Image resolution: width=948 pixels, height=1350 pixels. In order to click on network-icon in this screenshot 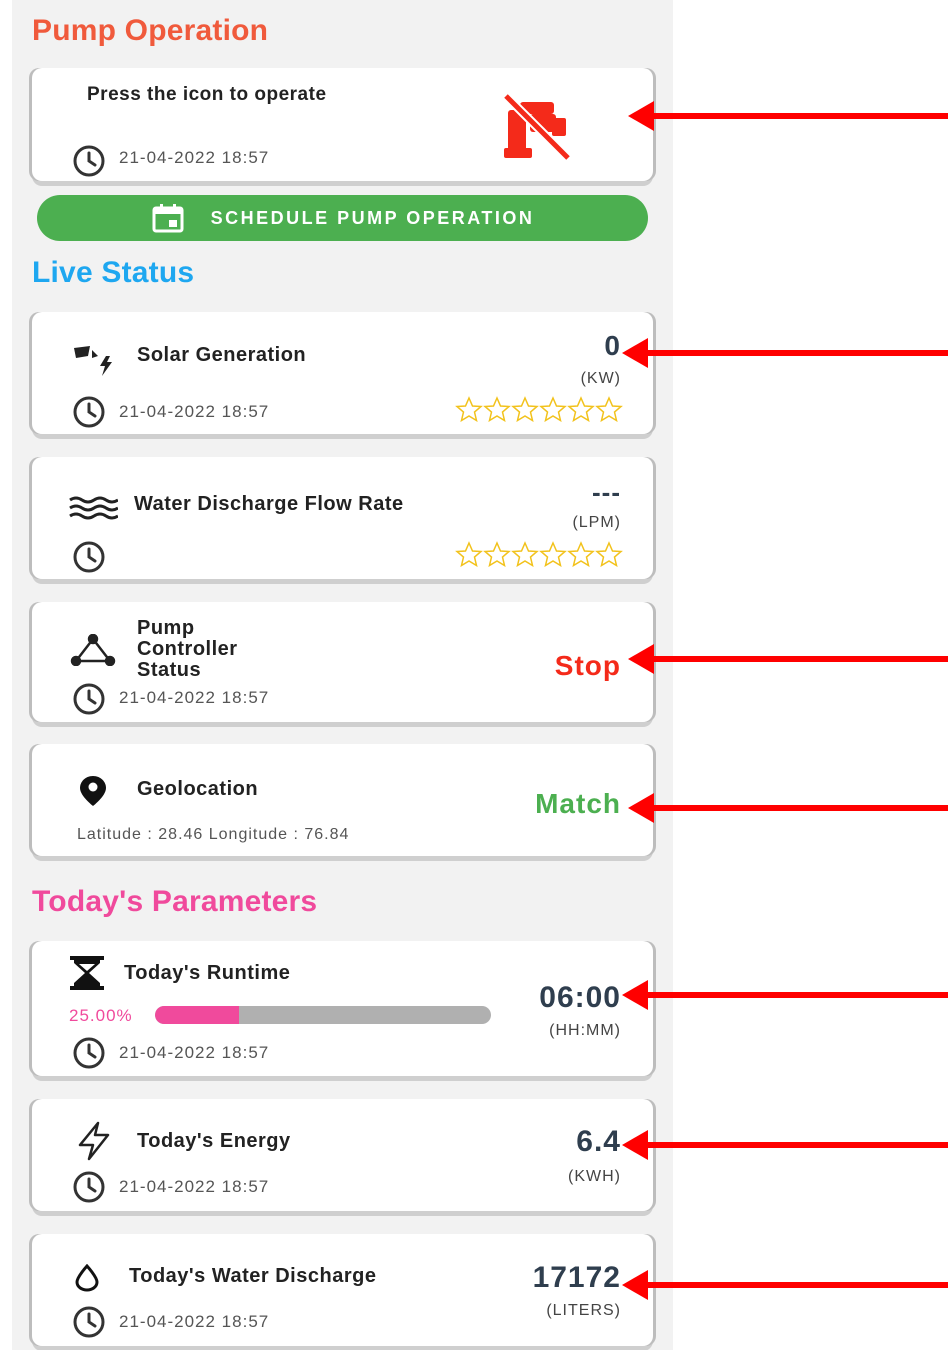, I will do `click(93, 650)`.